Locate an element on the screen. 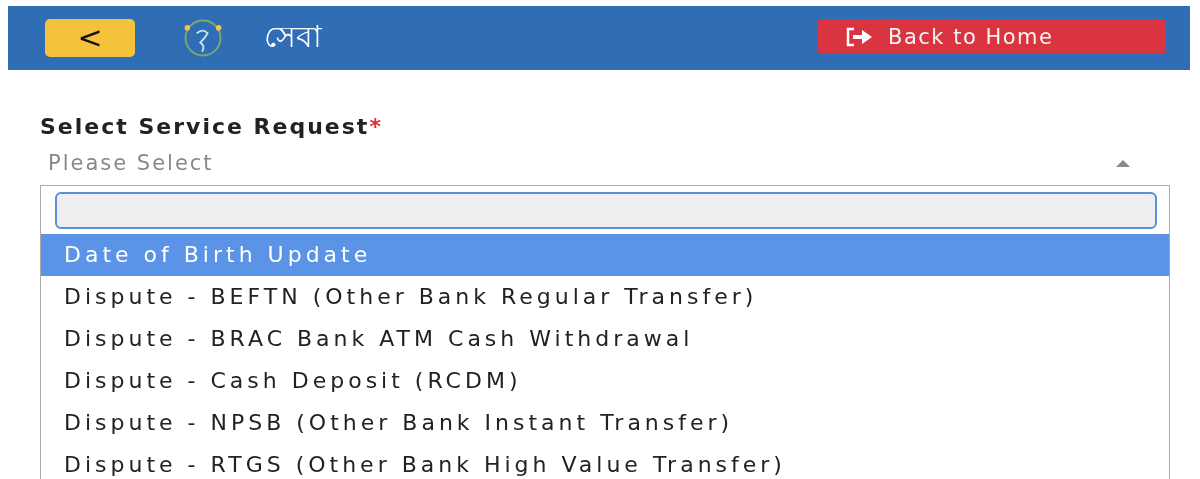 The width and height of the screenshot is (1200, 479). dropdown-option: Dispute - NPSB (Other Bank Instant Transfer) is located at coordinates (605, 423).